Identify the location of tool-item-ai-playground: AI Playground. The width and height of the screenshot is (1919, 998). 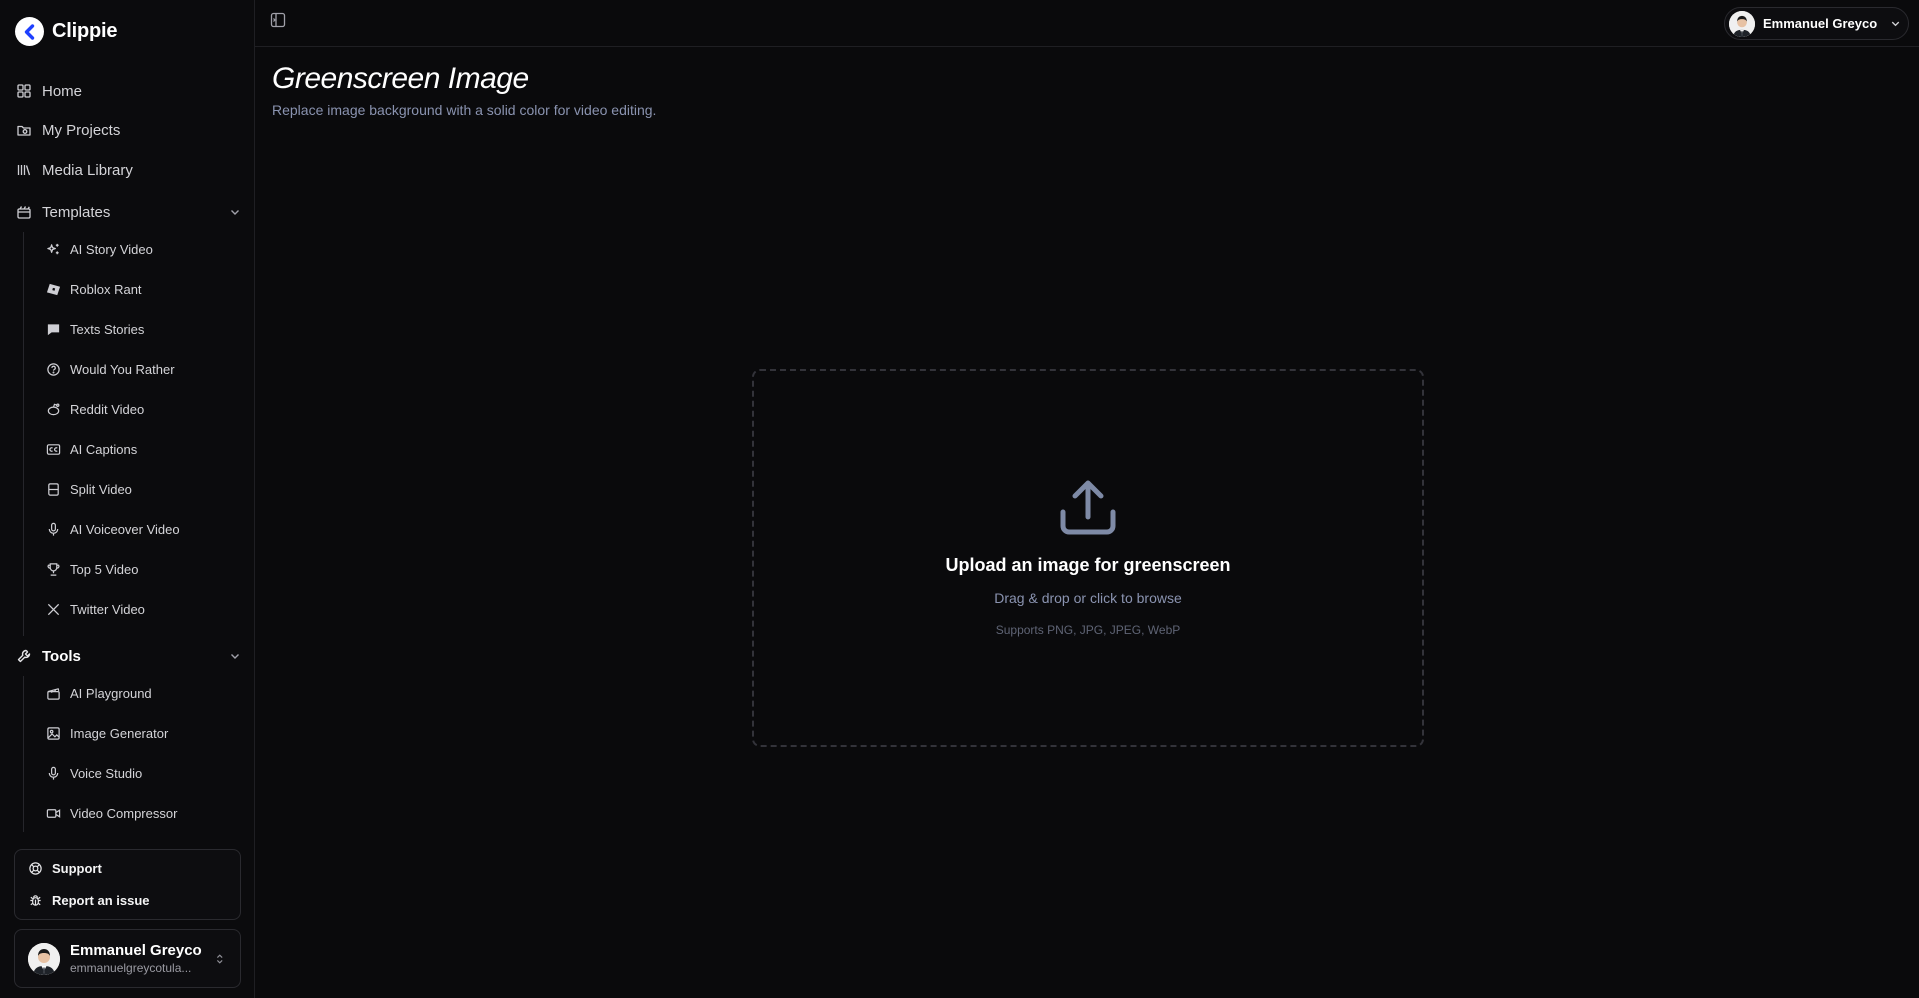
(146, 693).